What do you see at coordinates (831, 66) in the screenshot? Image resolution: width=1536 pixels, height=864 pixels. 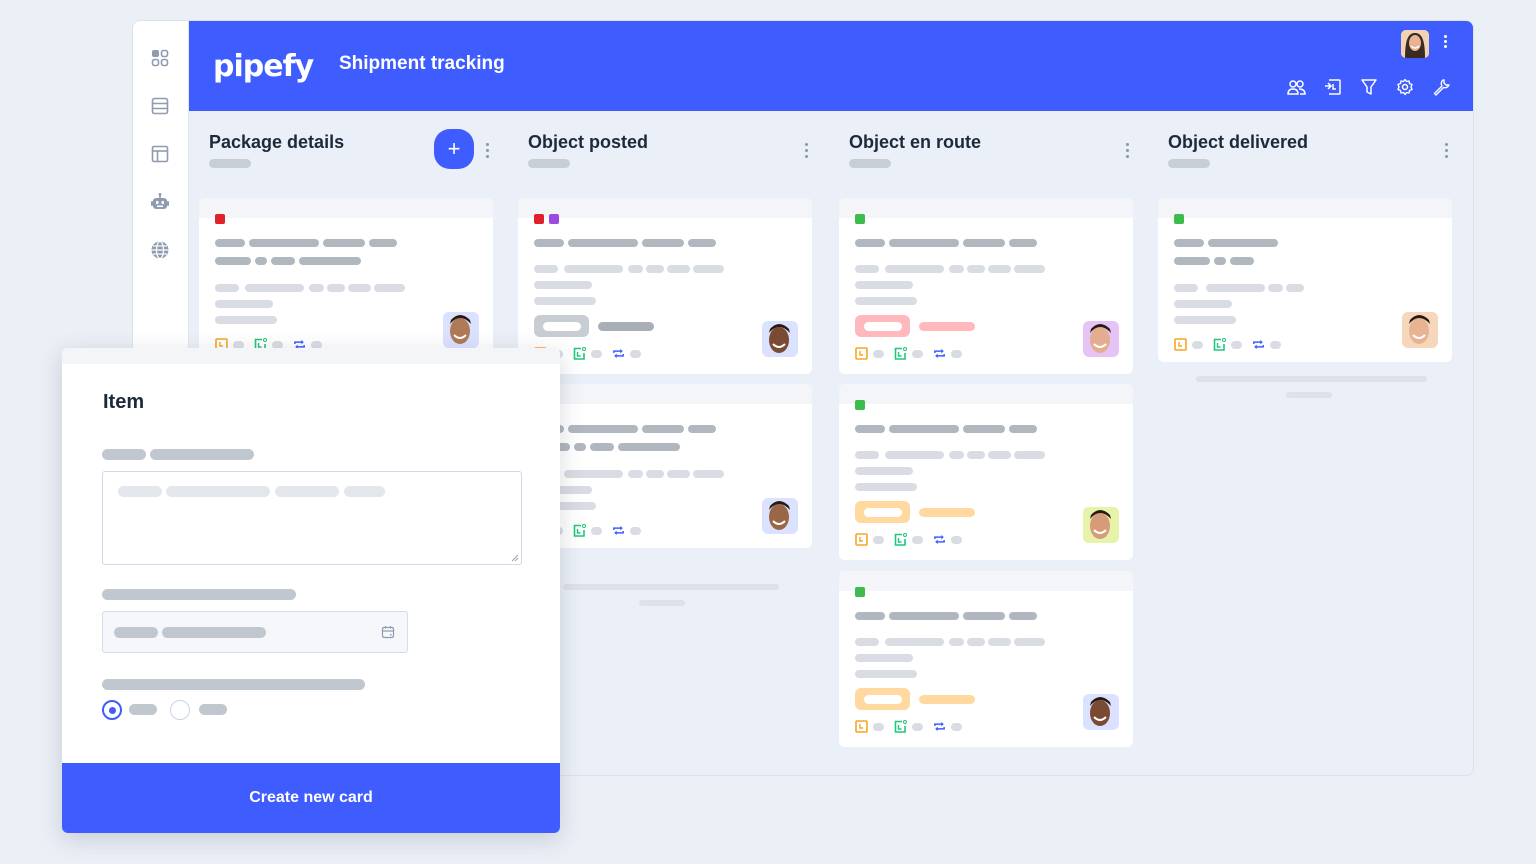 I see `pipe-header: pipefy Shipment tracking` at bounding box center [831, 66].